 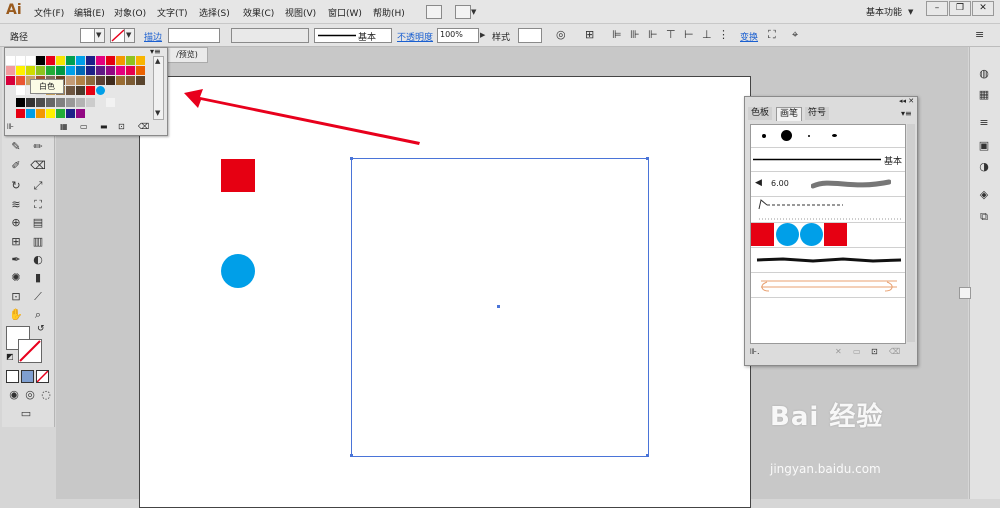 I want to click on recolor-artwork-icon: ◎, so click(x=561, y=34).